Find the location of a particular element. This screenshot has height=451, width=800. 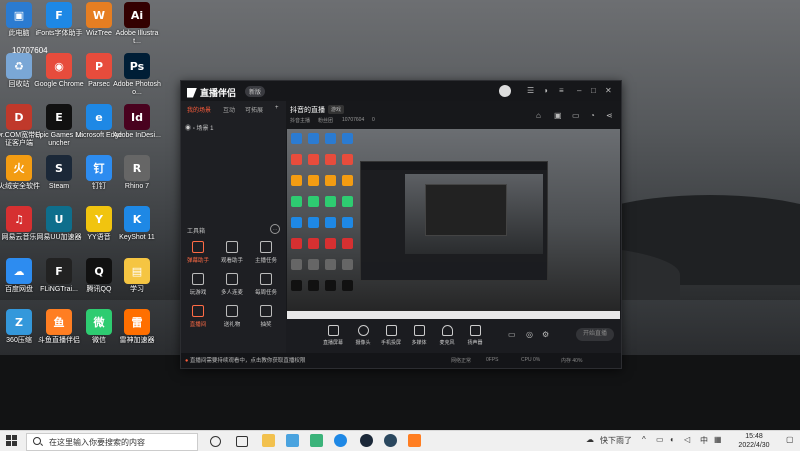

volume-icon: ◁ is located at coordinates (687, 439).